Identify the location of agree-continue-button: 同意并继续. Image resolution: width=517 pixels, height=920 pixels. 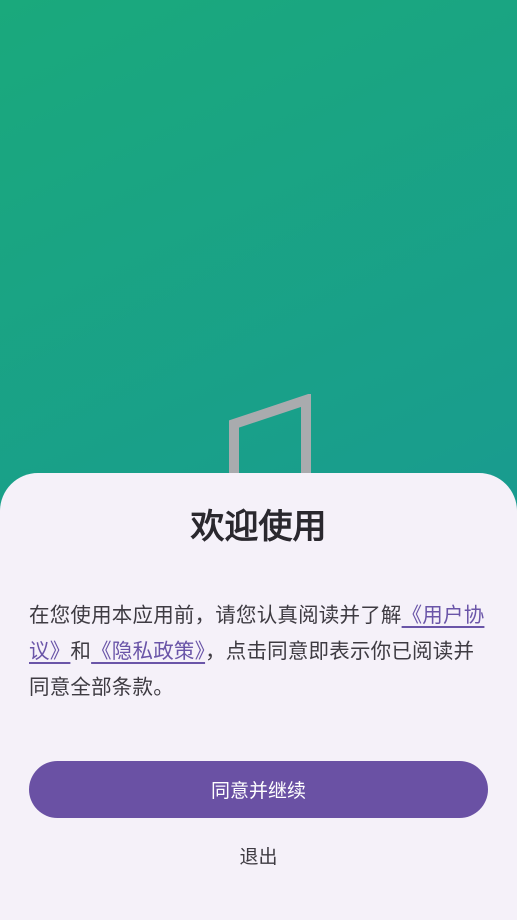
(258, 789).